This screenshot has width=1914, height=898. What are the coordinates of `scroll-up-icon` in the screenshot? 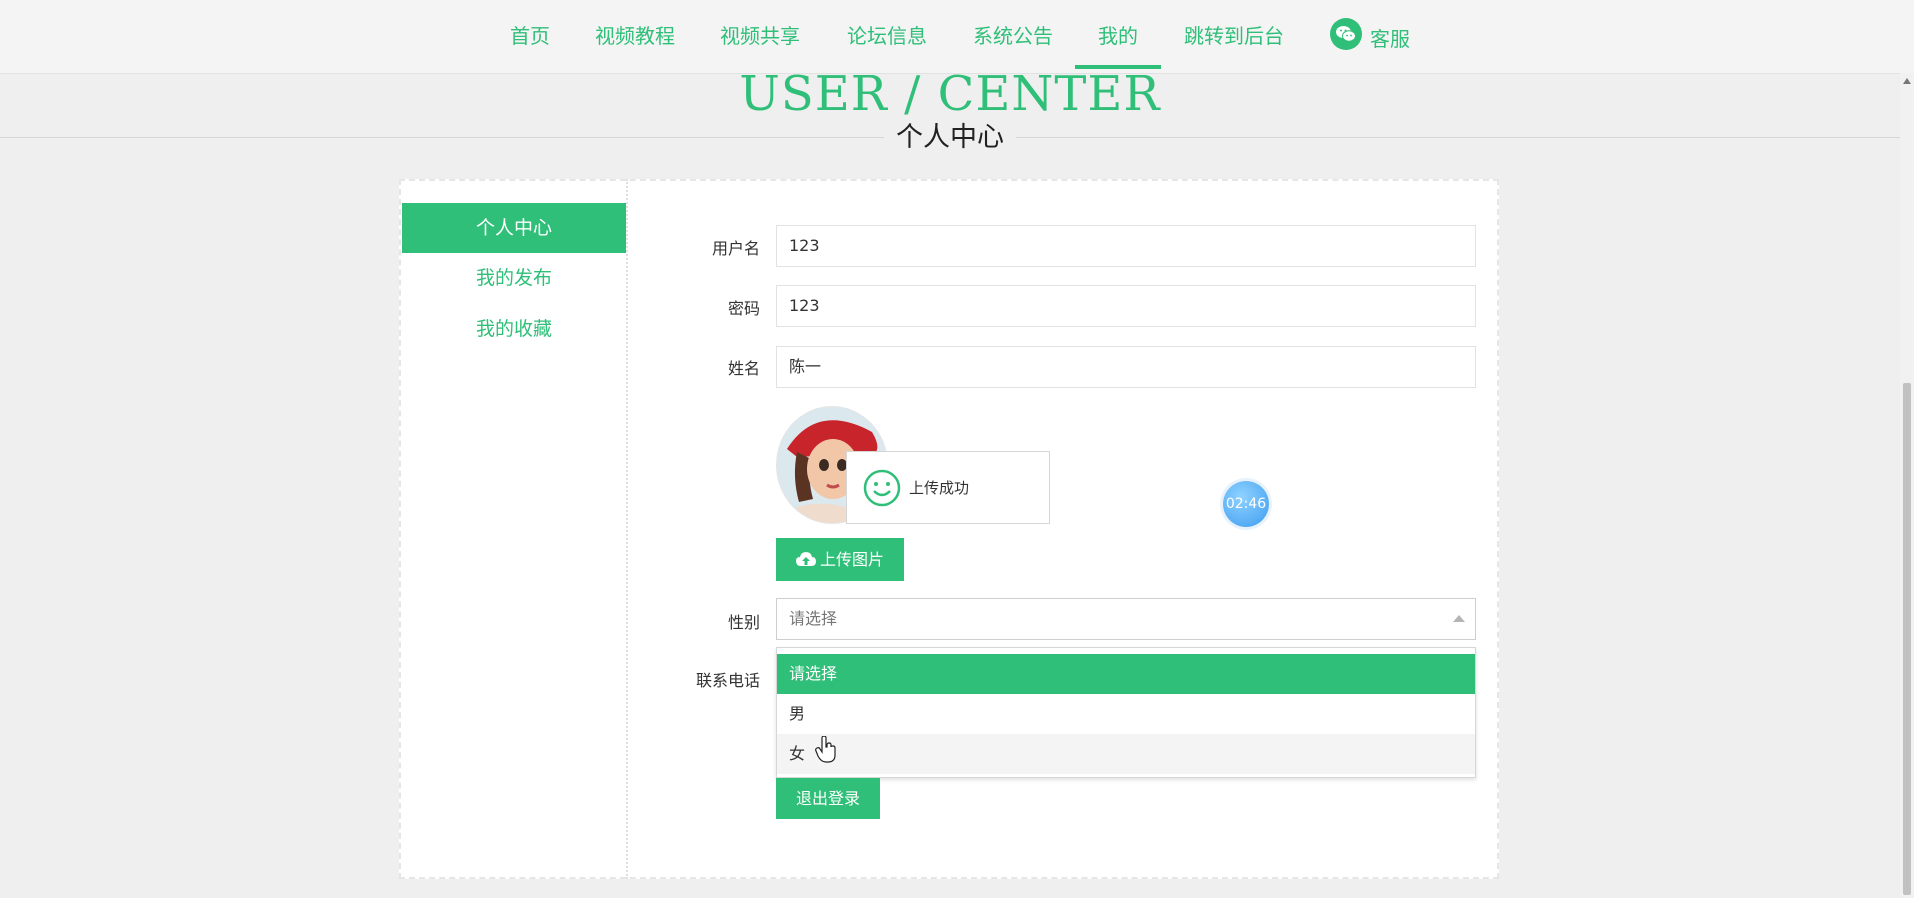 It's located at (1907, 81).